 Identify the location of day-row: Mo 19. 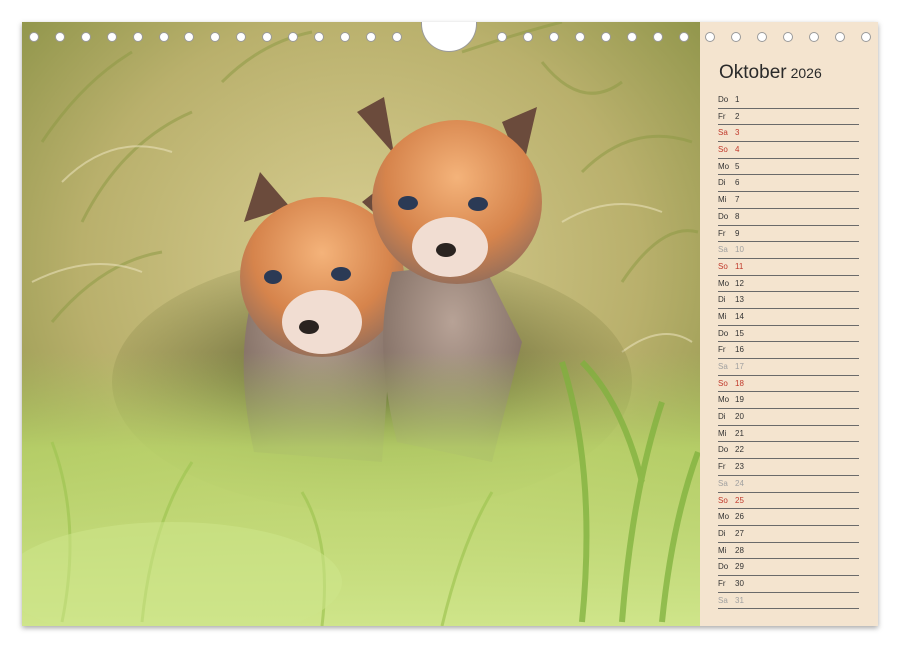
(788, 401).